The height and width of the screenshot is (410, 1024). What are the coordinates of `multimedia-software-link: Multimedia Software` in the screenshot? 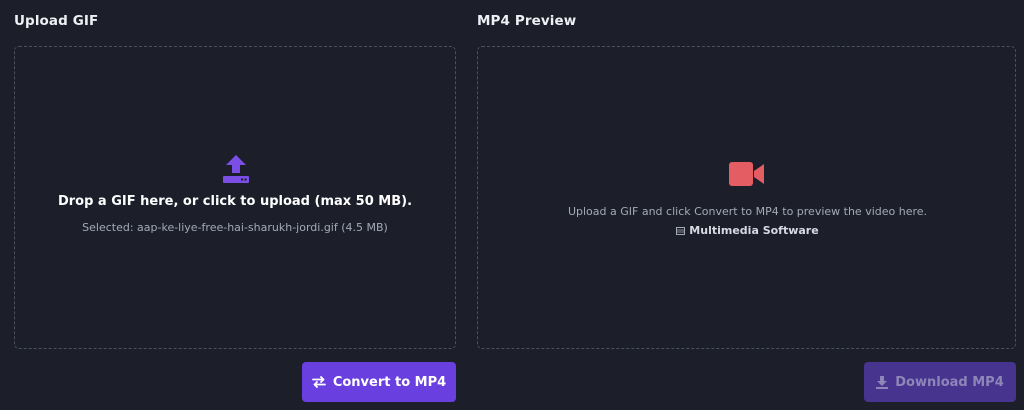 It's located at (747, 230).